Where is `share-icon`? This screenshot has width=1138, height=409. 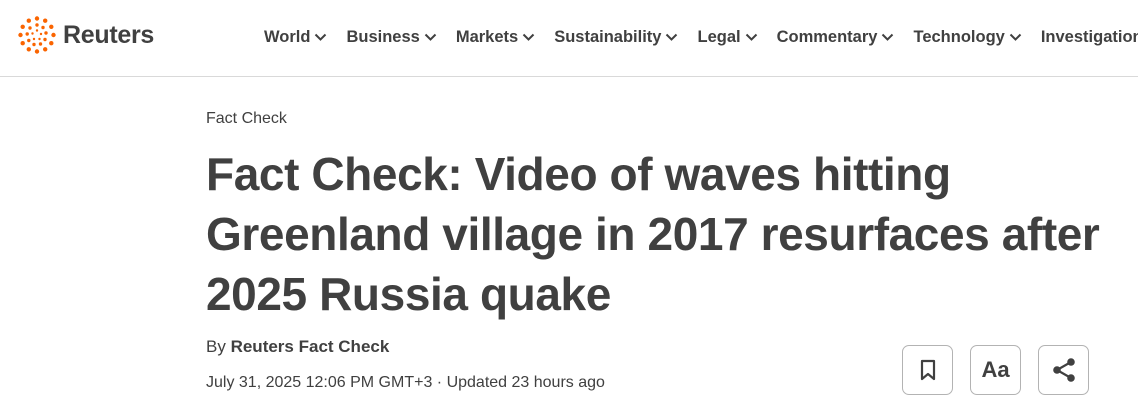
share-icon is located at coordinates (1063, 370).